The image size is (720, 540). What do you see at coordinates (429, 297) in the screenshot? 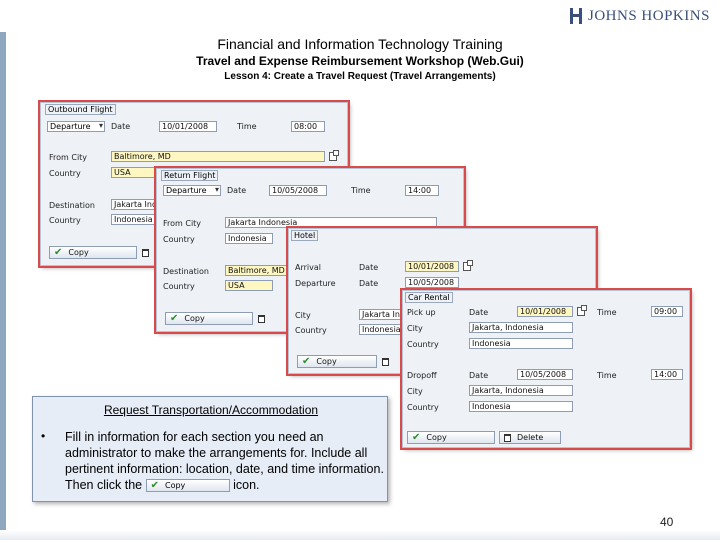
I see `car-rental-group-label: Car Rental` at bounding box center [429, 297].